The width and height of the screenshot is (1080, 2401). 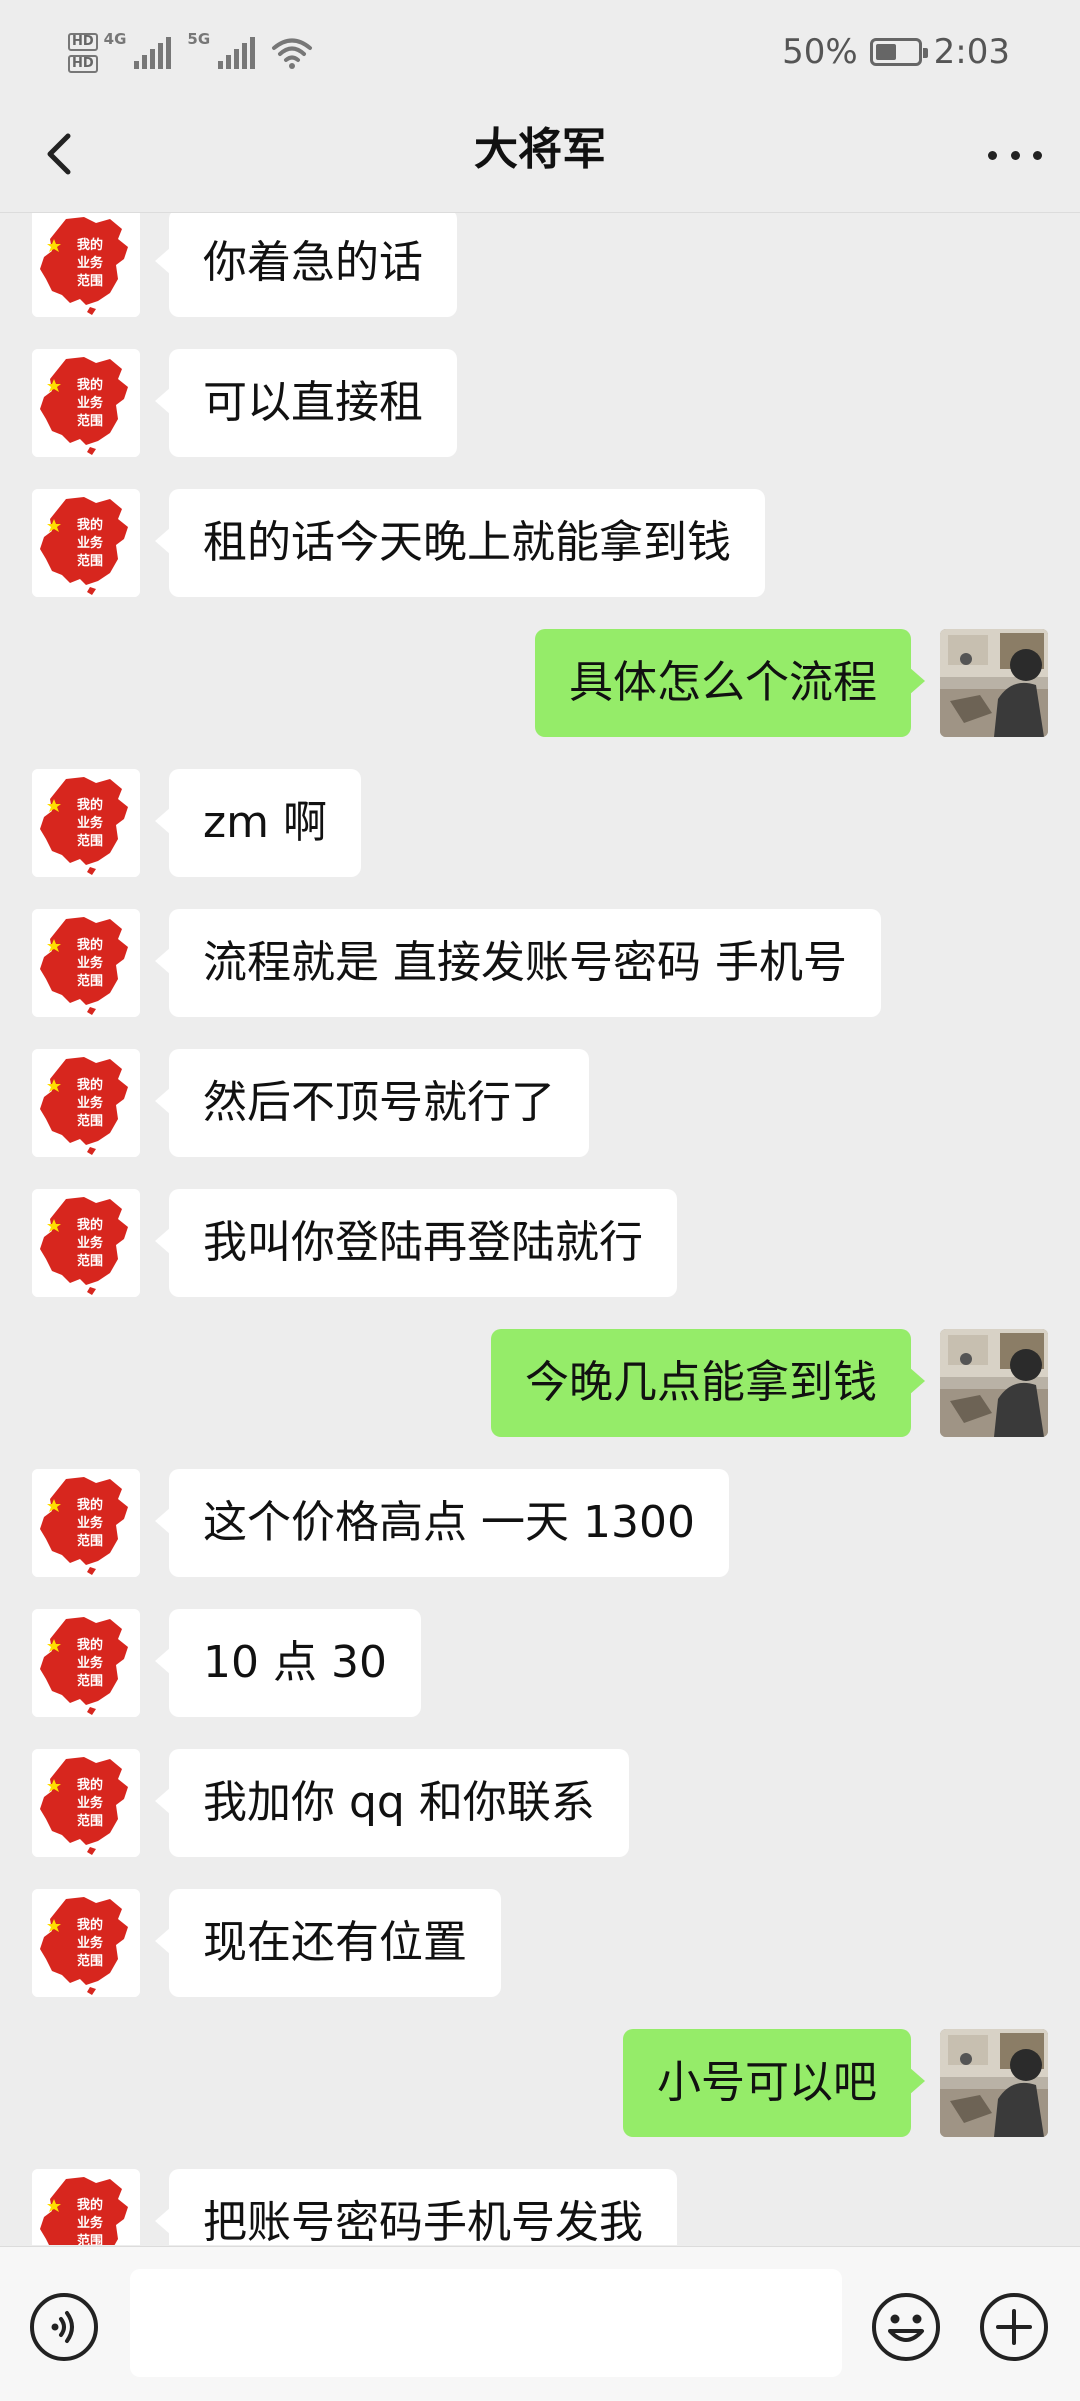 What do you see at coordinates (258, 823) in the screenshot?
I see `message-bubble: zm 啊` at bounding box center [258, 823].